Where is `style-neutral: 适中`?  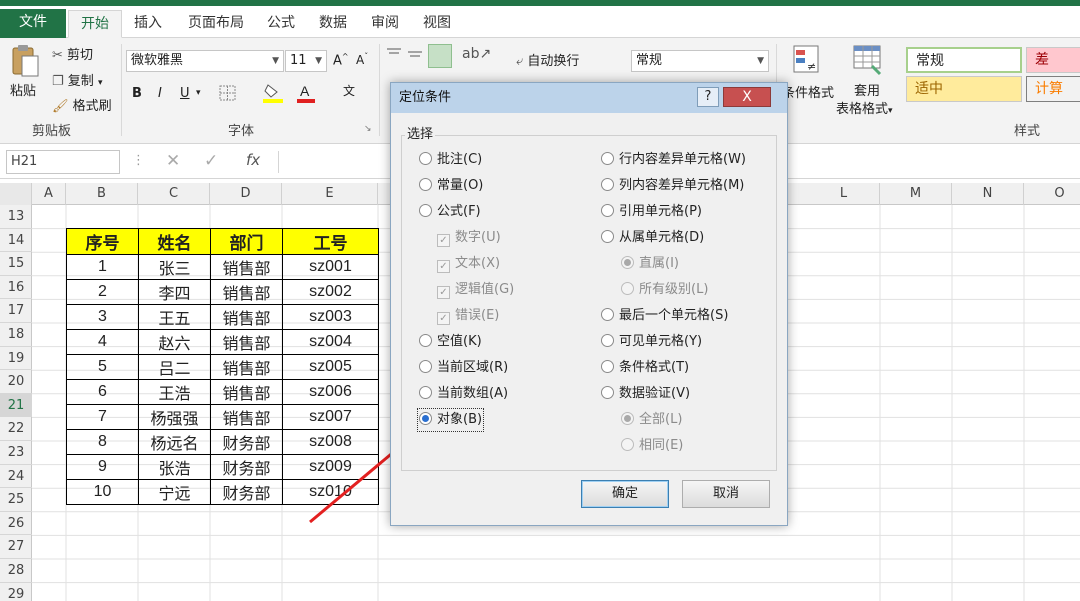 style-neutral: 适中 is located at coordinates (964, 89).